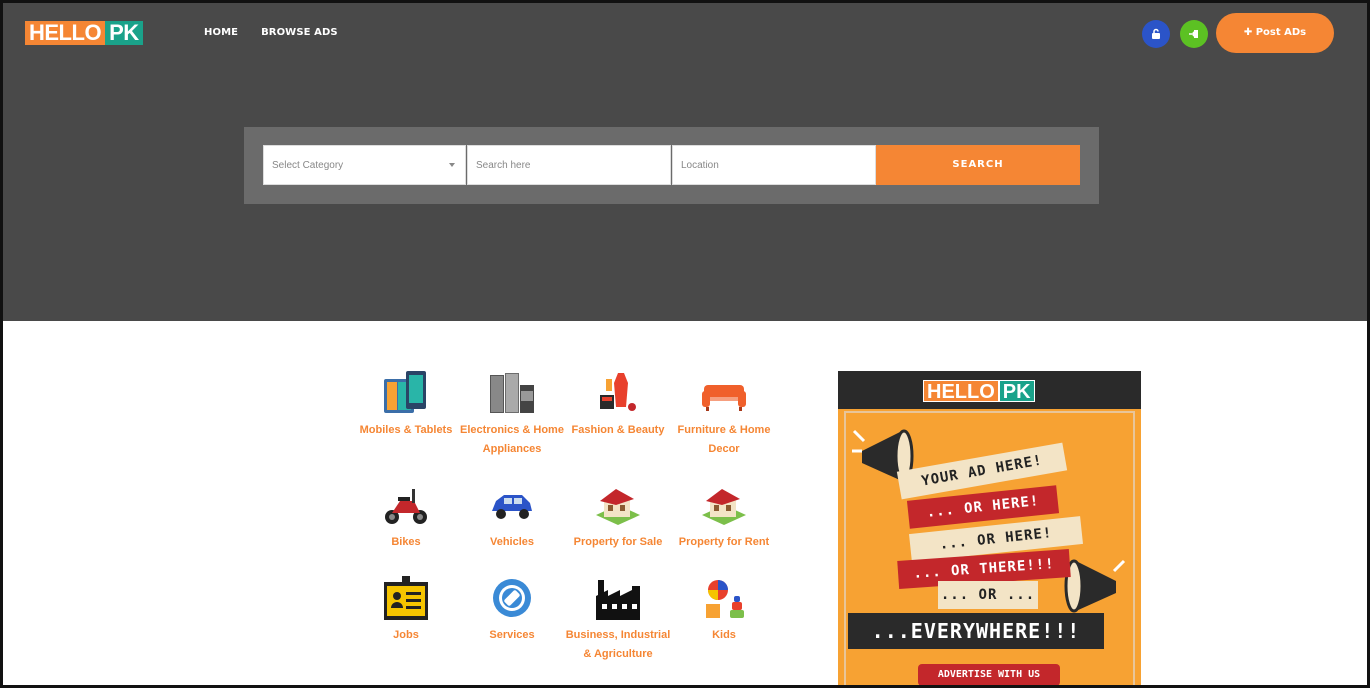 This screenshot has height=688, width=1370. I want to click on sofa-icon, so click(724, 398).